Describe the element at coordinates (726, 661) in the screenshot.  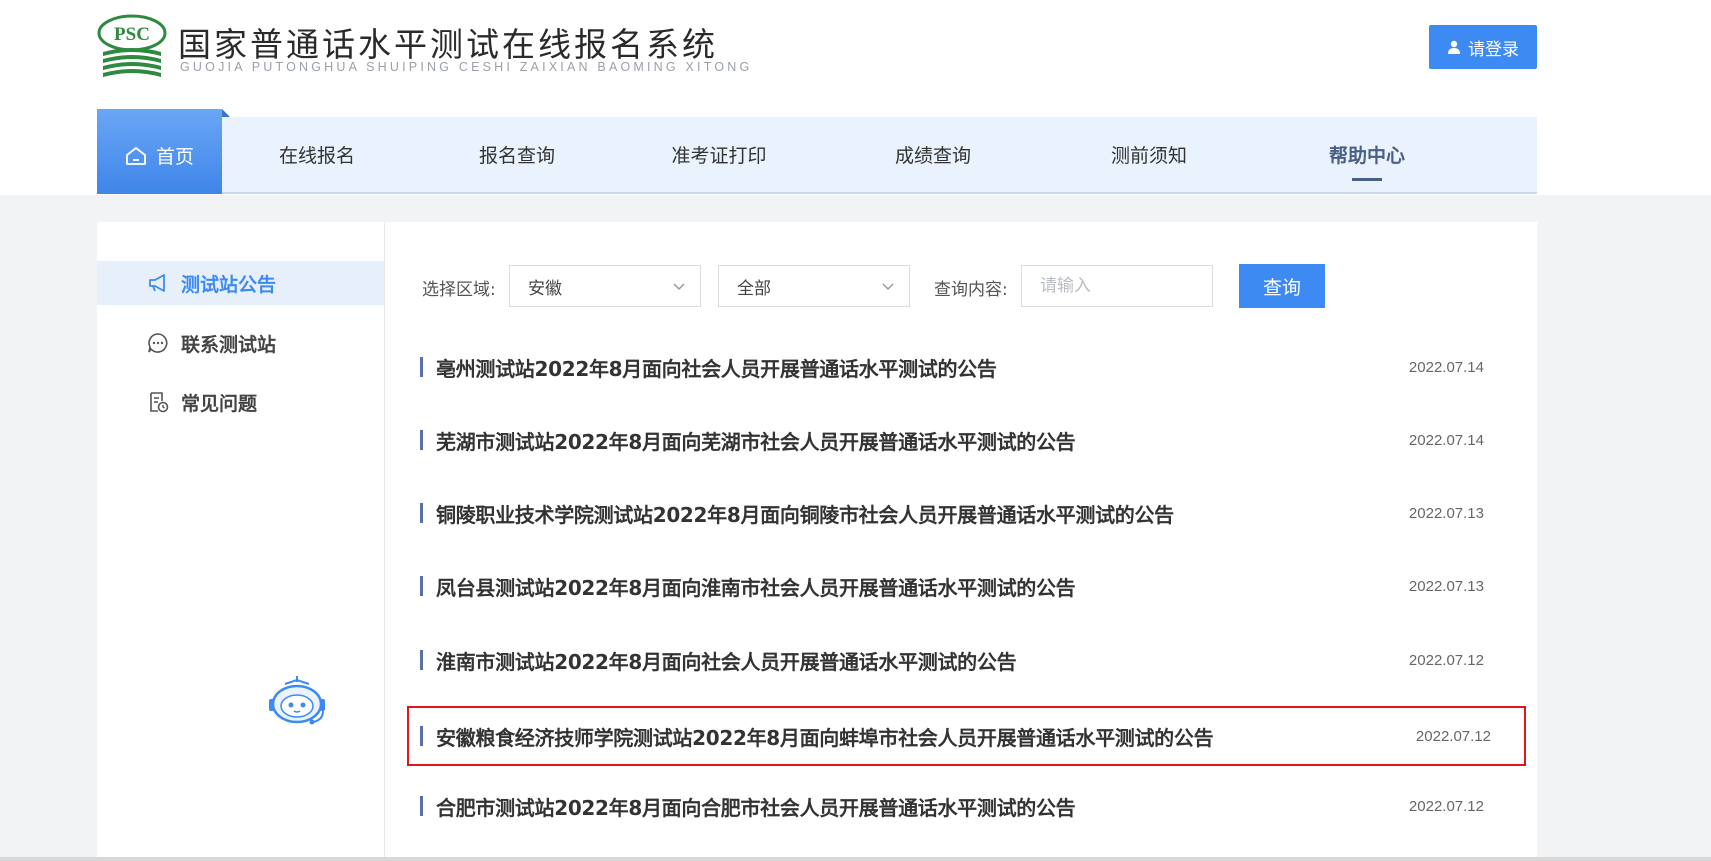
I see `notice-title: 淮南市测试站2022年8月面向社会人员开展普通话水平测试的公告` at that location.